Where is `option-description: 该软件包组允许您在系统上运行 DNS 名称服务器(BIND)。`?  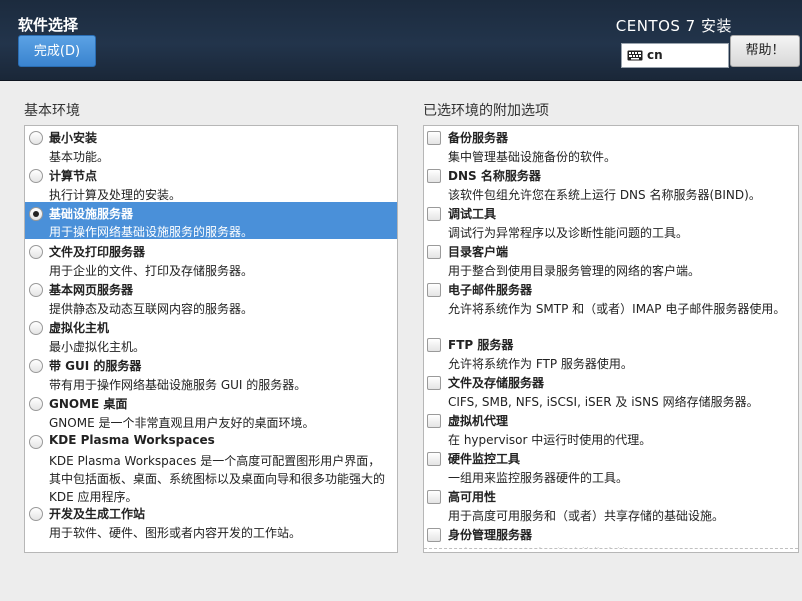
option-description: 该软件包组允许您在系统上运行 DNS 名称服务器(BIND)。 is located at coordinates (604, 195).